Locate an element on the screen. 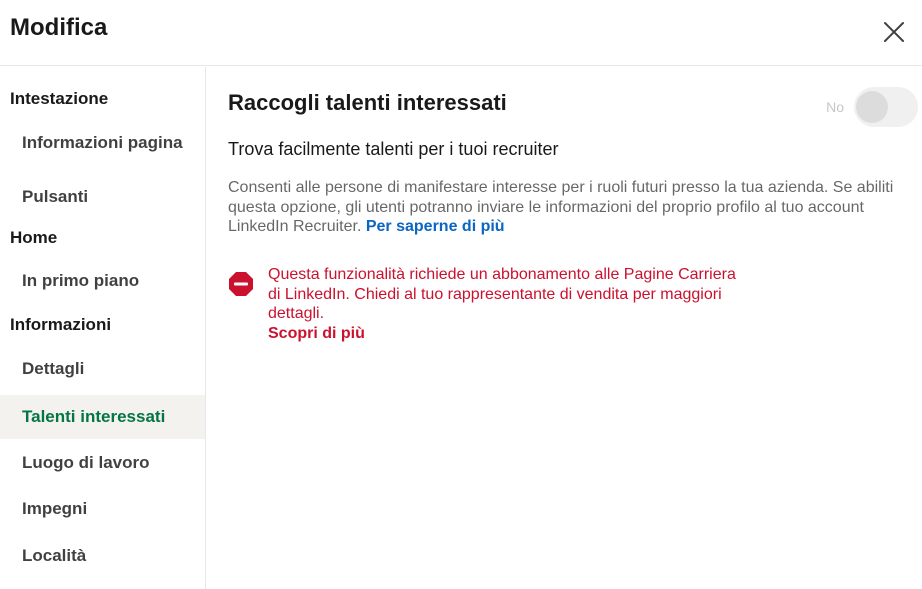 This screenshot has width=922, height=589. sidebar-item-pulsanti: Pulsanti is located at coordinates (102, 197).